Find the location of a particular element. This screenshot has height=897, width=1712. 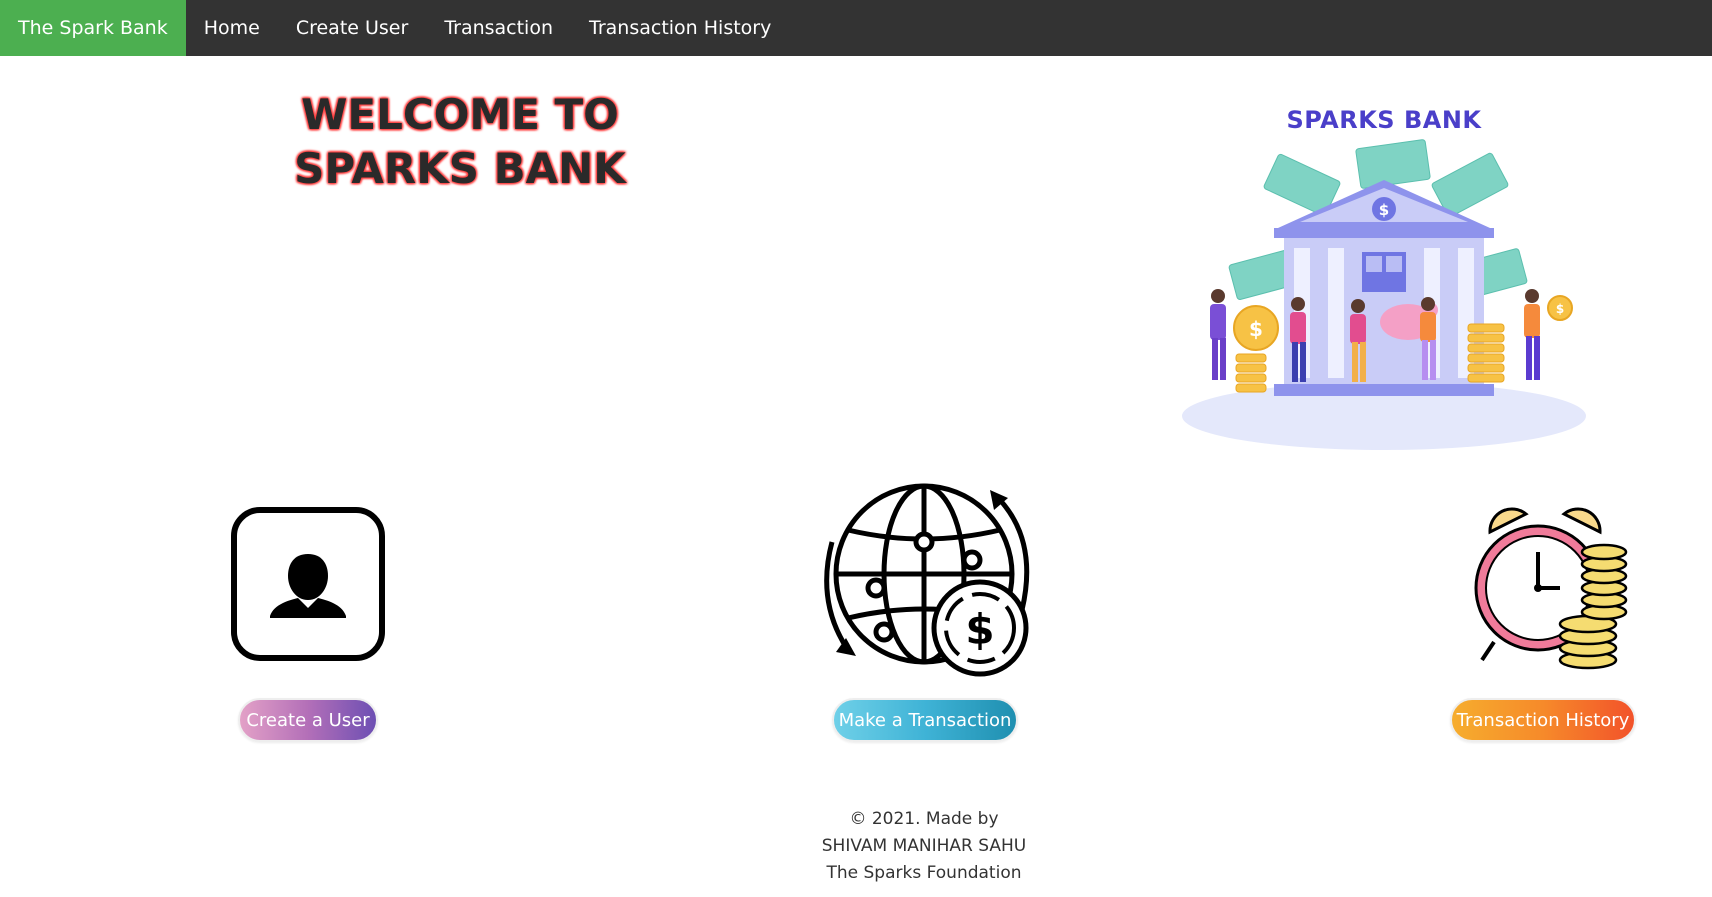

bank-illustration: $ $ $ SPARKS BANK is located at coordinates (1384, 278).